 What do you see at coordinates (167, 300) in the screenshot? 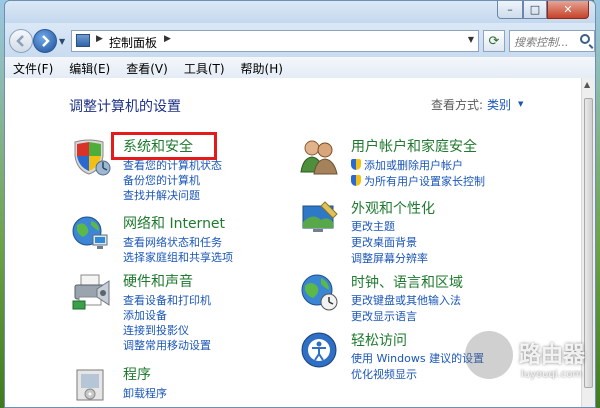
I see `link-devices-printers: 查看设备和打印机` at bounding box center [167, 300].